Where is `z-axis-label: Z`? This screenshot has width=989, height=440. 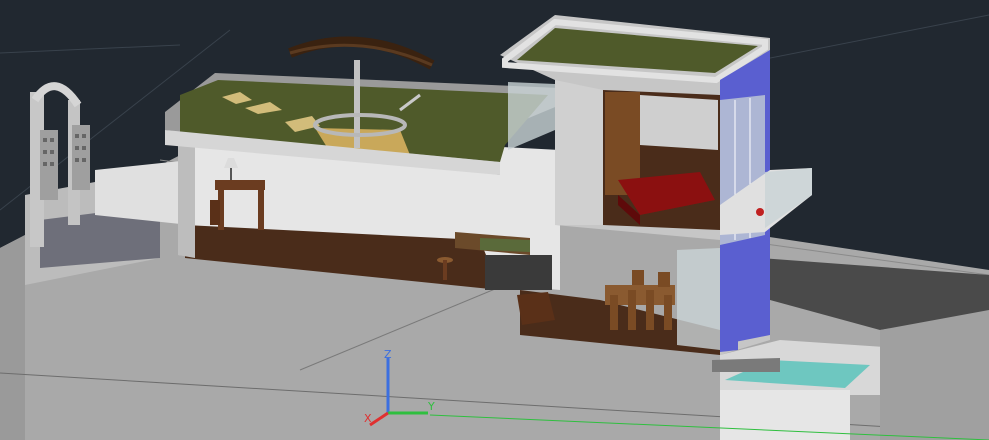 z-axis-label: Z is located at coordinates (388, 354).